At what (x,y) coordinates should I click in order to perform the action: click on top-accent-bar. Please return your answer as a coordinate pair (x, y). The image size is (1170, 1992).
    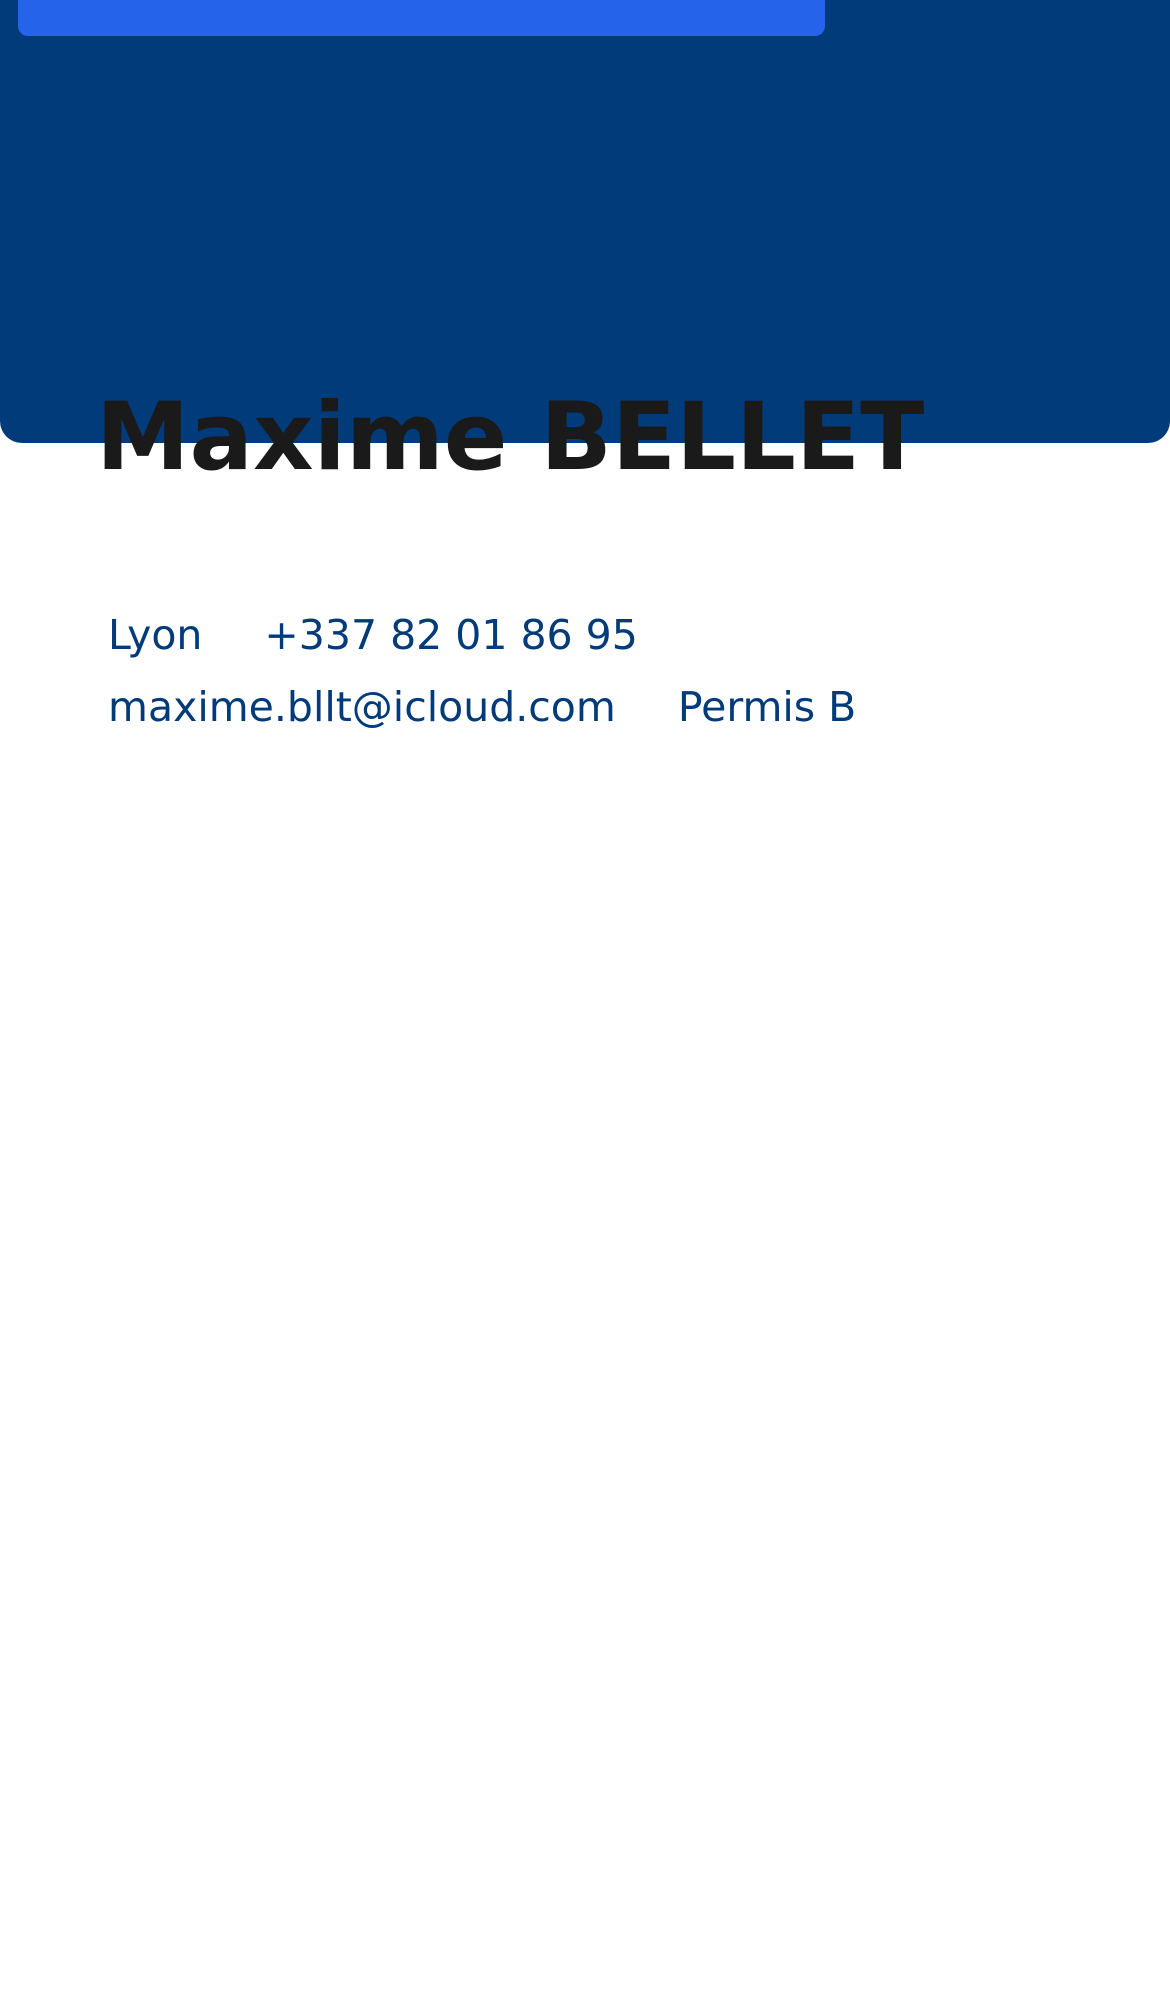
    Looking at the image, I should click on (421, 18).